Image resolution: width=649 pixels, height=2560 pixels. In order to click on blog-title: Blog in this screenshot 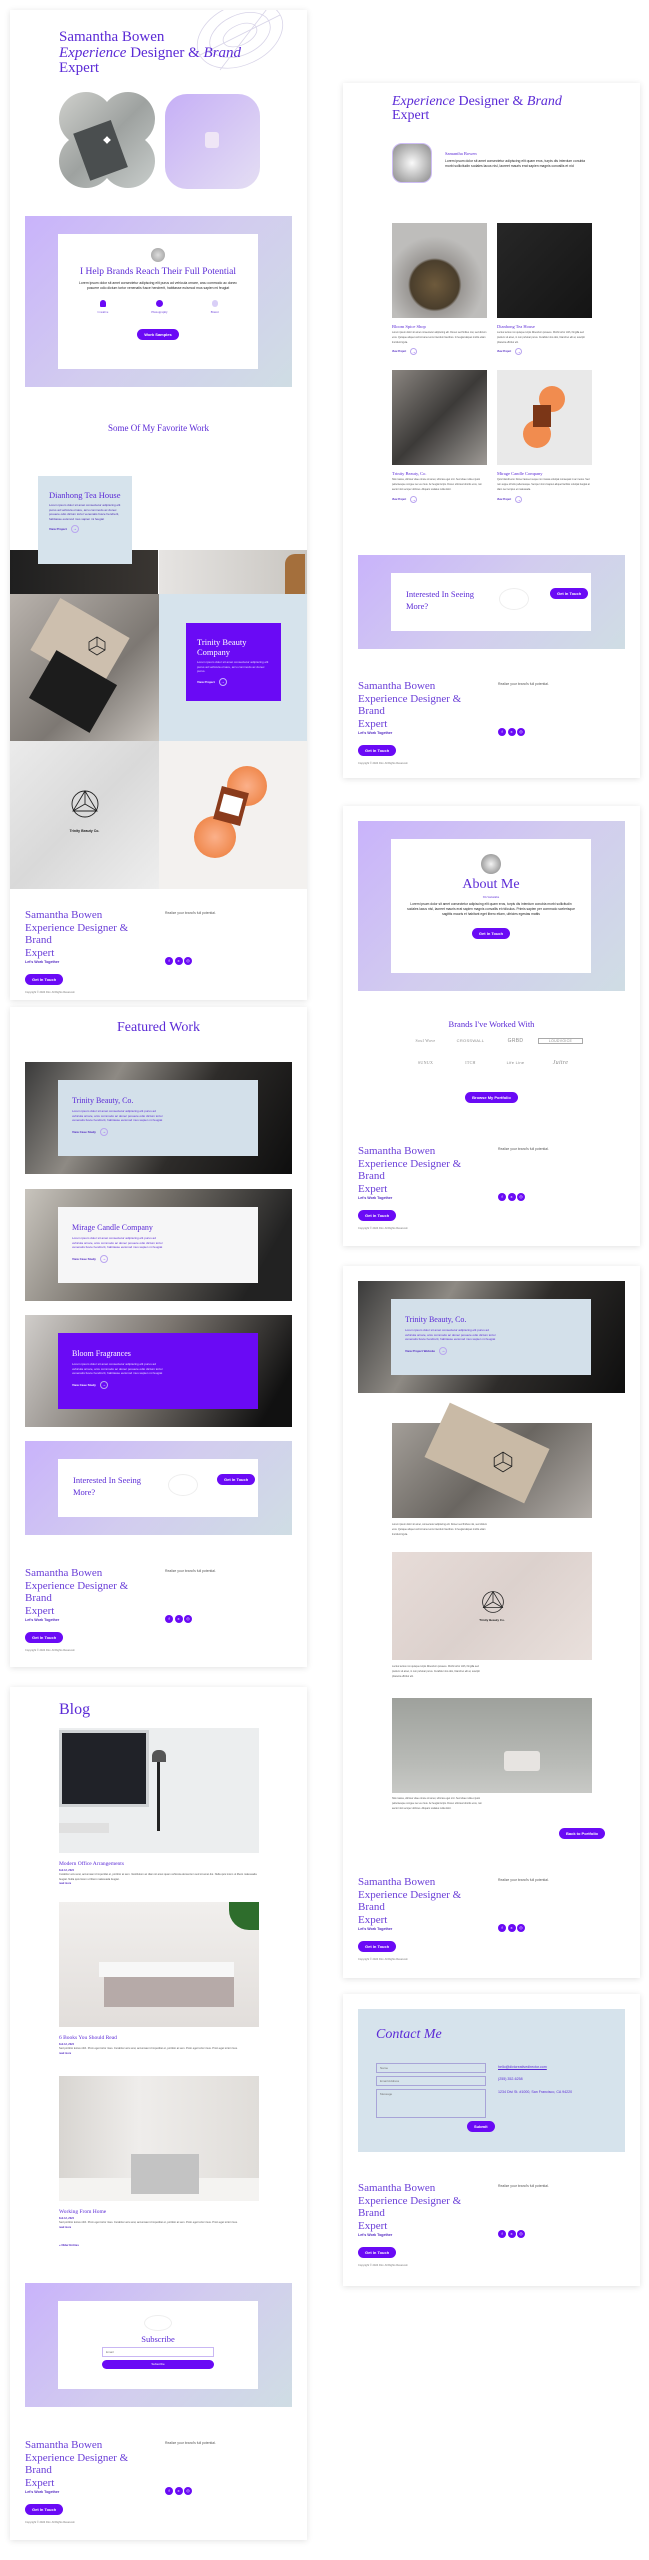, I will do `click(75, 1709)`.